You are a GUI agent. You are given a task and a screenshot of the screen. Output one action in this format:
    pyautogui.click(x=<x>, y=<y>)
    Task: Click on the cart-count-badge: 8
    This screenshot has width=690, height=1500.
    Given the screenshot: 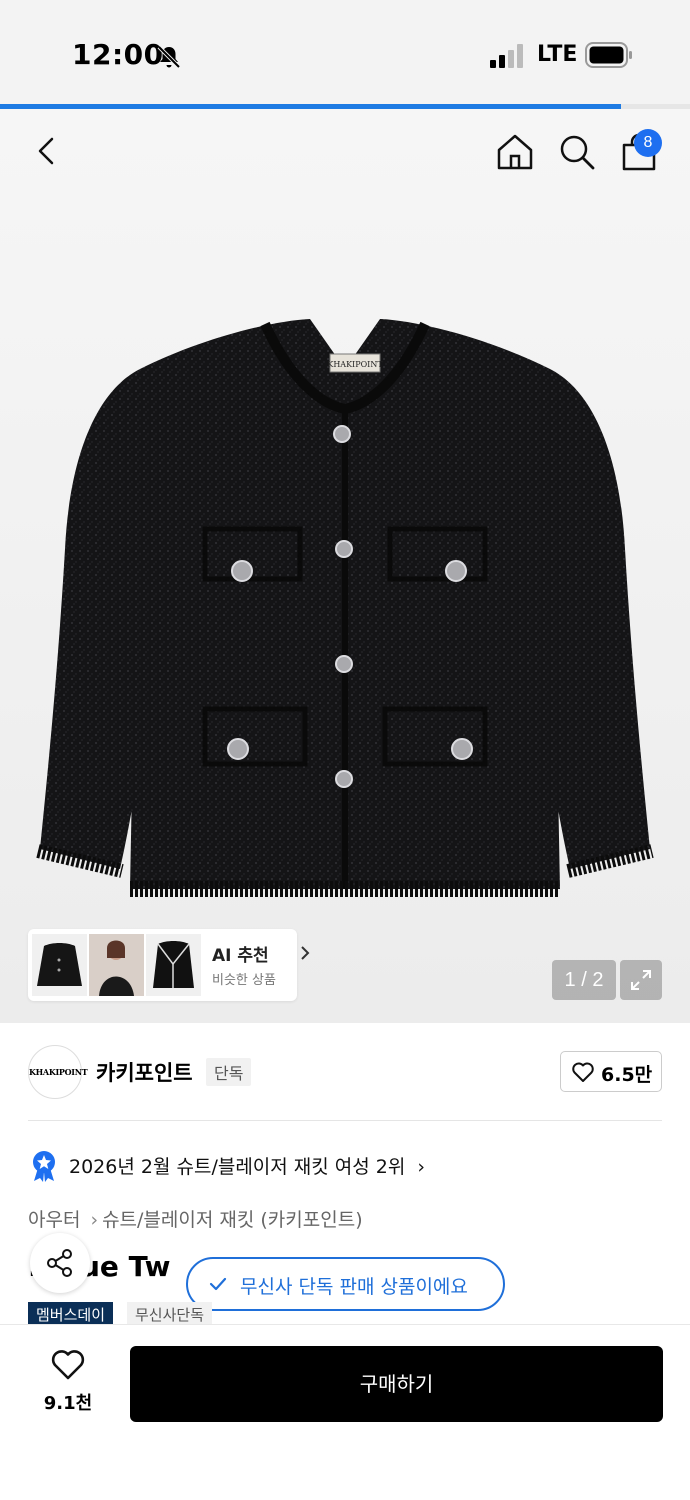 What is the action you would take?
    pyautogui.click(x=648, y=143)
    